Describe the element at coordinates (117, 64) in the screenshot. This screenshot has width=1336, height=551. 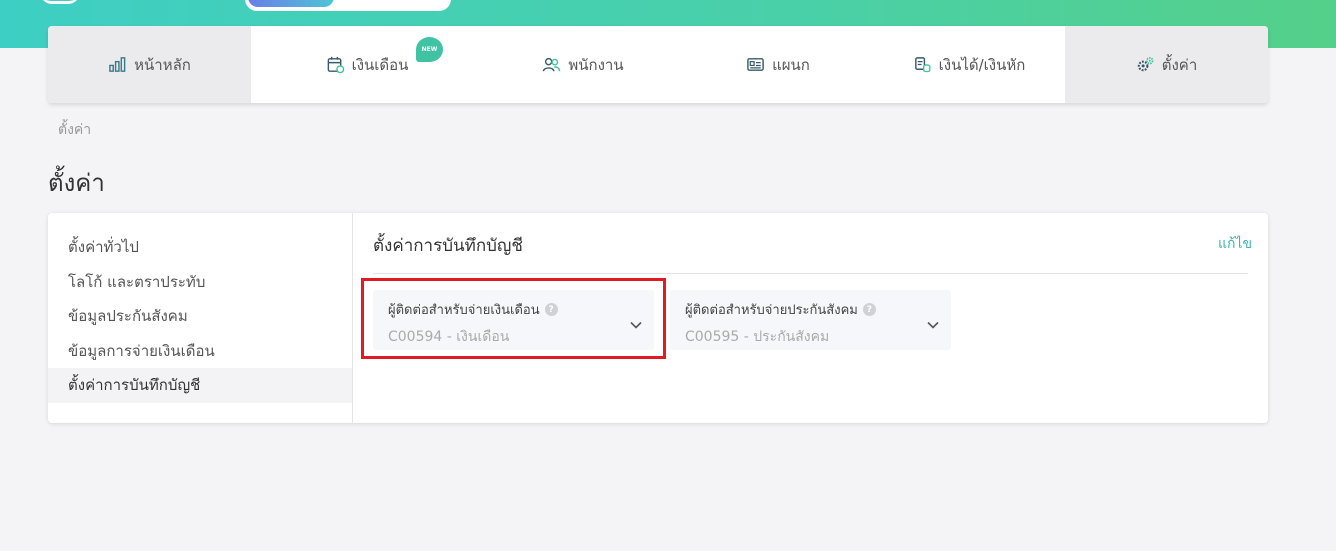
I see `bar-chart-icon` at that location.